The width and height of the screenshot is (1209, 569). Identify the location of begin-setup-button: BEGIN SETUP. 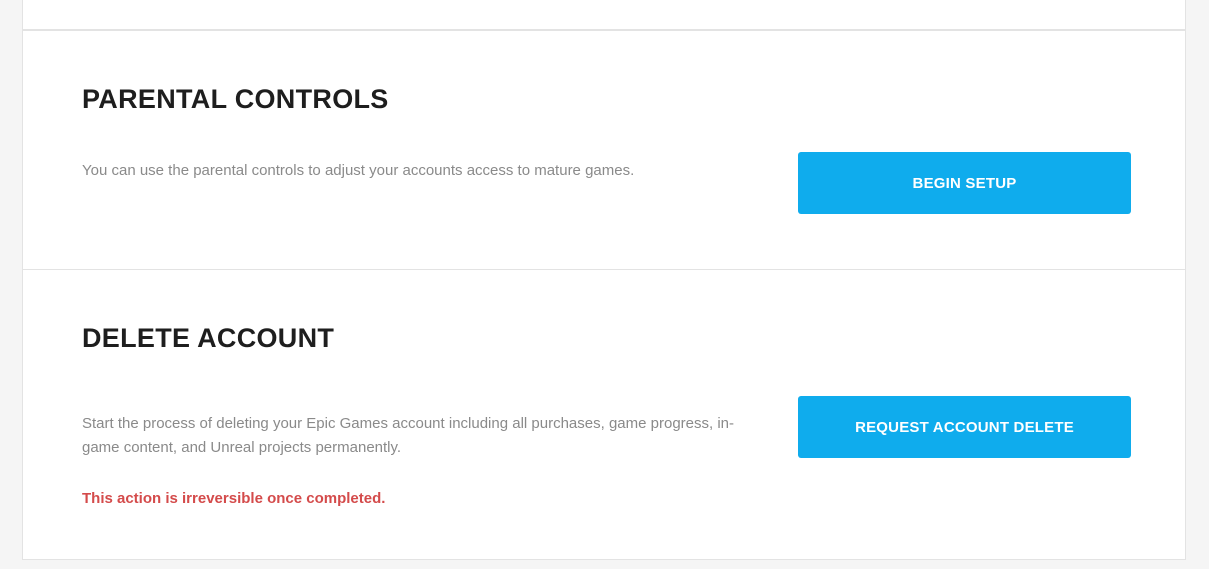
(964, 183).